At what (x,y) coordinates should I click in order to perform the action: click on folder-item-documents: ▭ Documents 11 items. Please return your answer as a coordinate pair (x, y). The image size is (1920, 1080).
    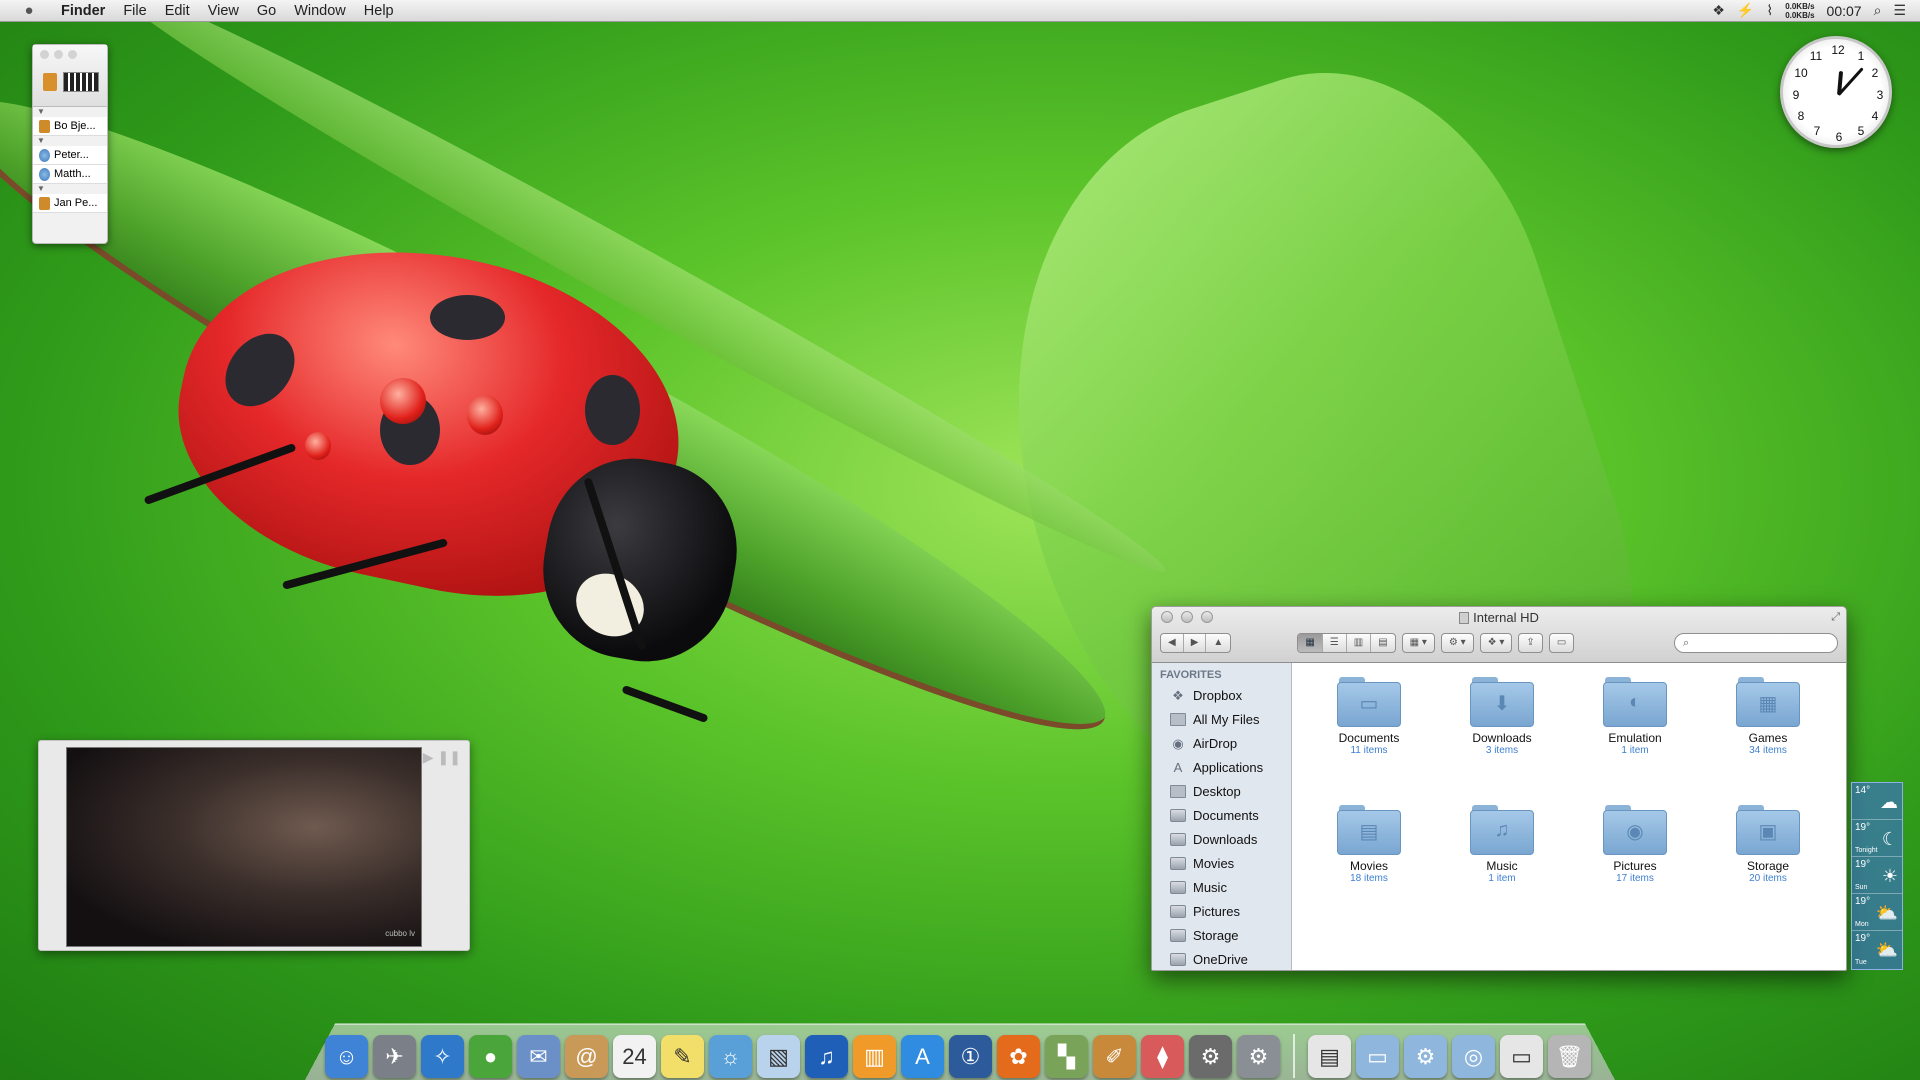
    Looking at the image, I should click on (1369, 716).